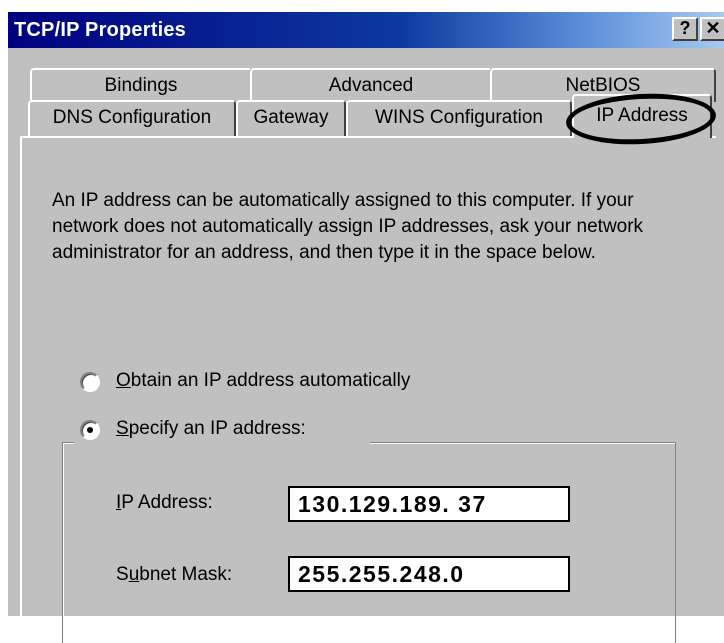 The height and width of the screenshot is (643, 724). Describe the element at coordinates (270, 380) in the screenshot. I see `obtain-label-text: btain an IP address automatically` at that location.